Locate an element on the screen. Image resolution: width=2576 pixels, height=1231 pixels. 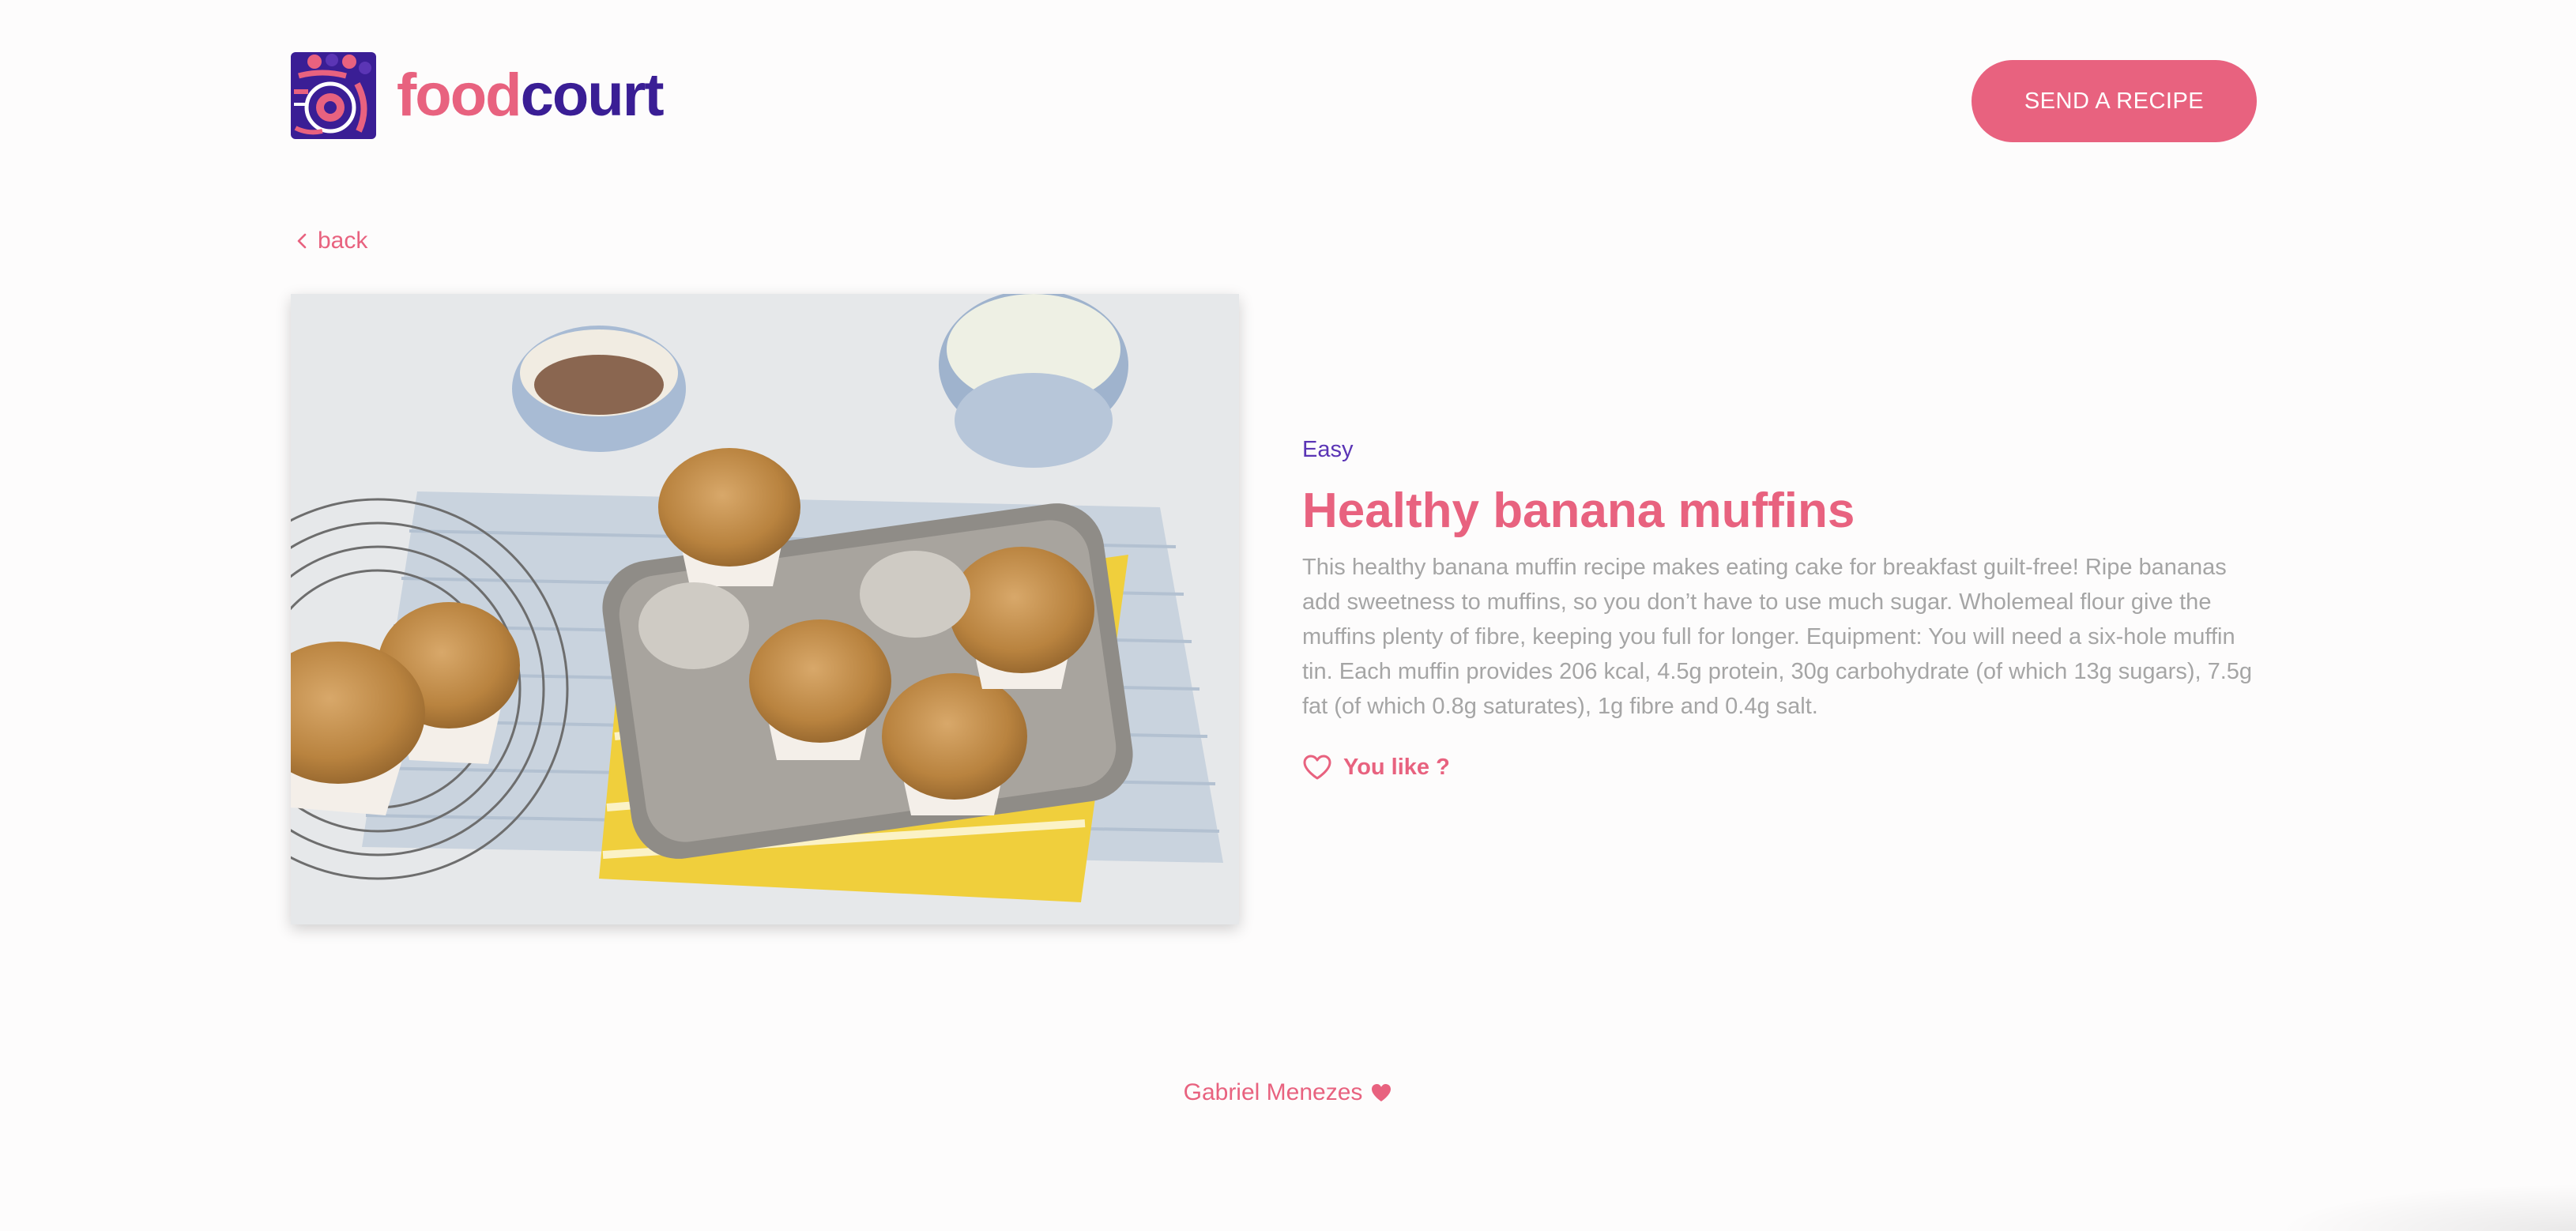
like-button: You like ? is located at coordinates (1376, 767).